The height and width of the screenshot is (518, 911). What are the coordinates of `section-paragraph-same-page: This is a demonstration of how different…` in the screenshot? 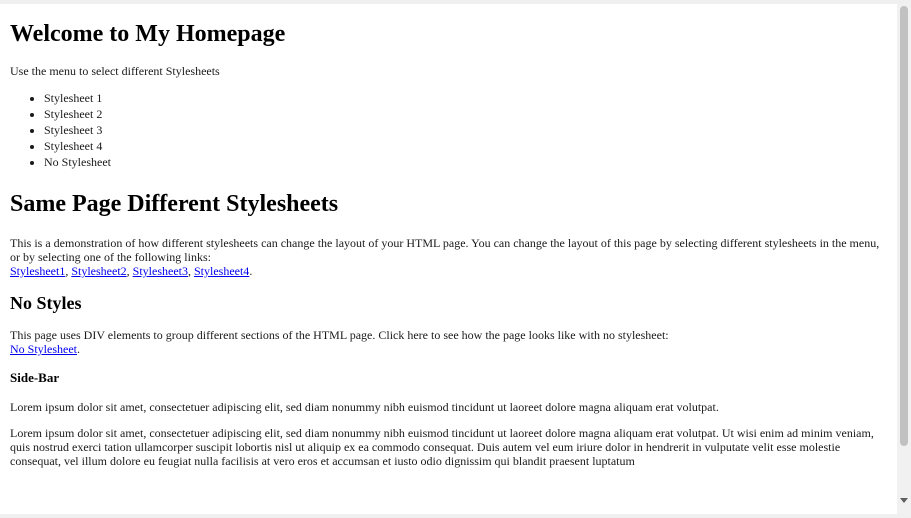 It's located at (449, 257).